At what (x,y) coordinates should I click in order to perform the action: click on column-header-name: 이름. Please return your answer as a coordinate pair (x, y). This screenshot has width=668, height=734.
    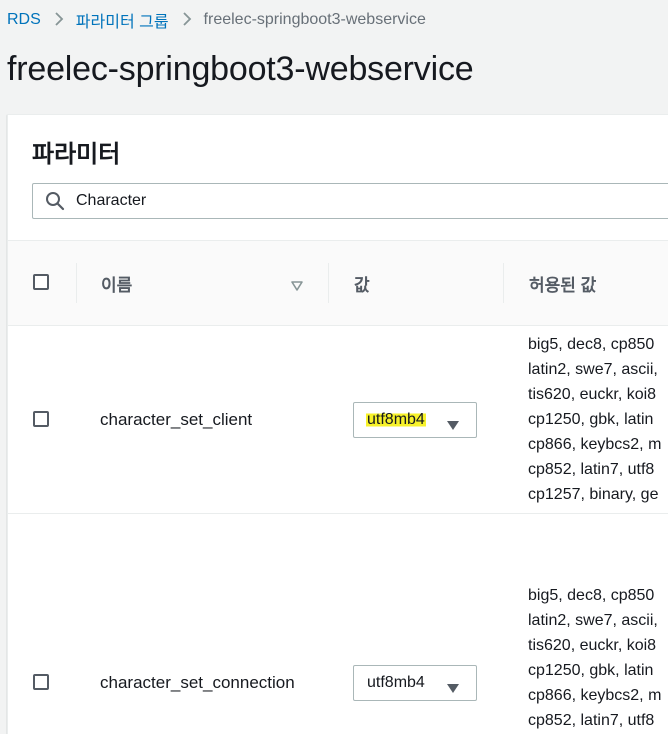
    Looking at the image, I should click on (116, 283).